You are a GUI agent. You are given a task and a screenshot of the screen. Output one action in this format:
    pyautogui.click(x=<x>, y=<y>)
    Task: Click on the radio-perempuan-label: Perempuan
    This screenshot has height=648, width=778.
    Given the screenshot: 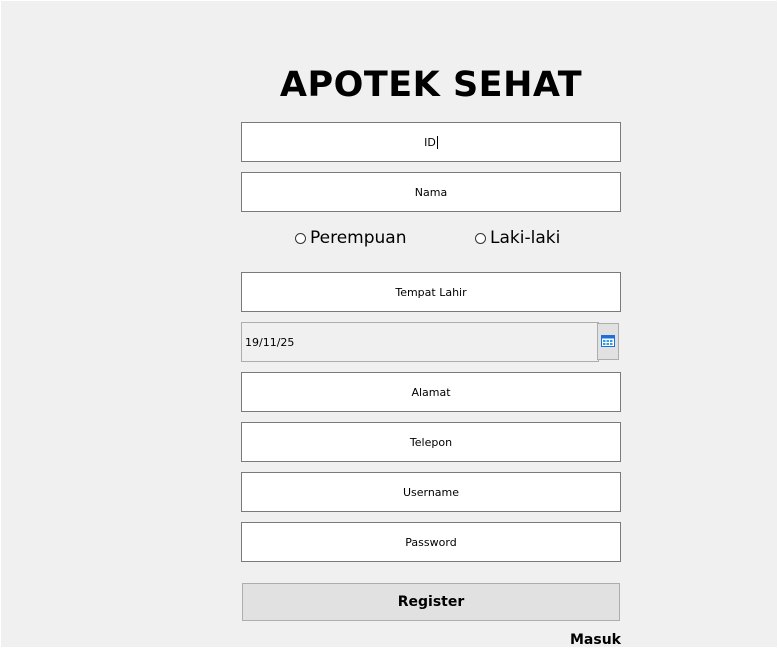 What is the action you would take?
    pyautogui.click(x=358, y=238)
    